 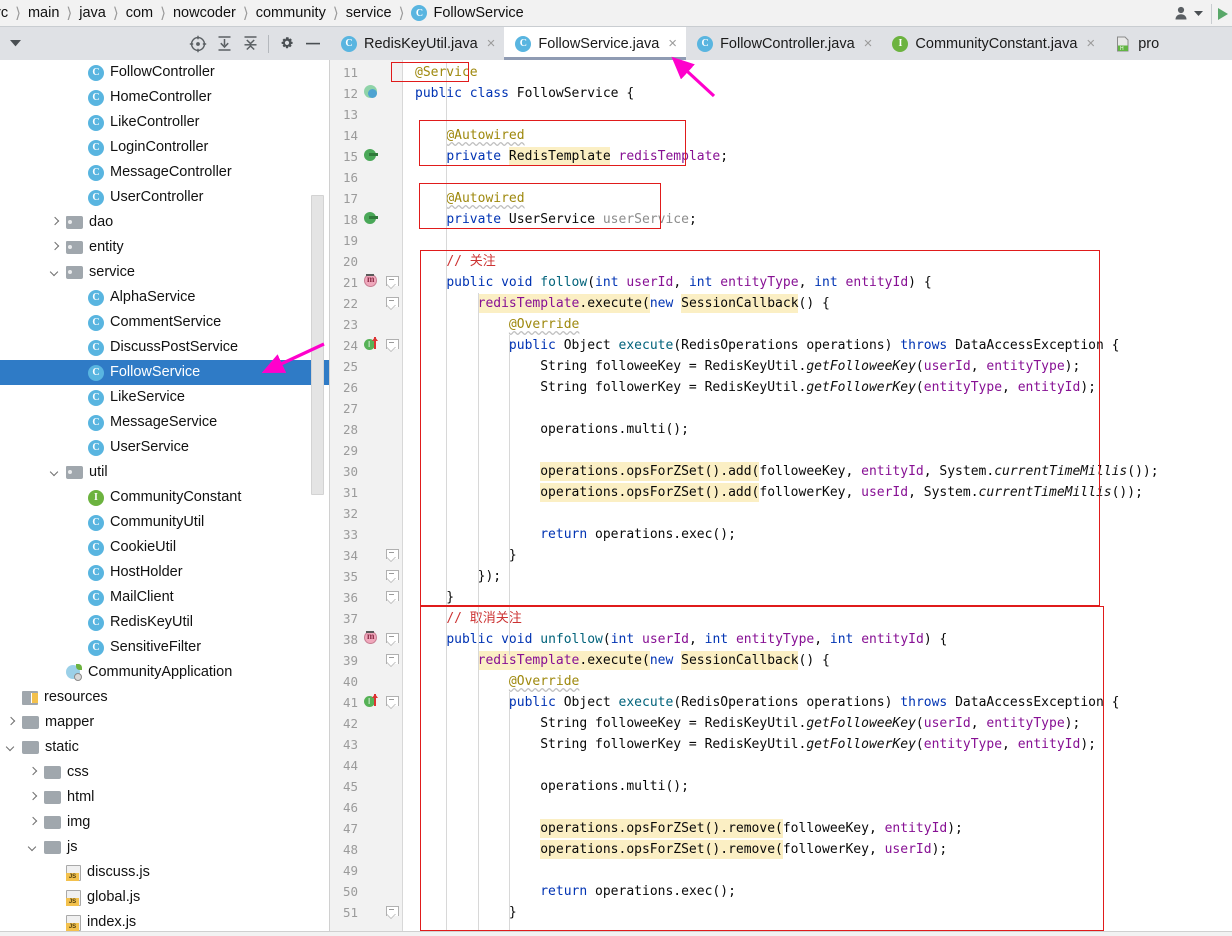 What do you see at coordinates (301, 13) in the screenshot?
I see `breadcrumb-item-community: community ⟩` at bounding box center [301, 13].